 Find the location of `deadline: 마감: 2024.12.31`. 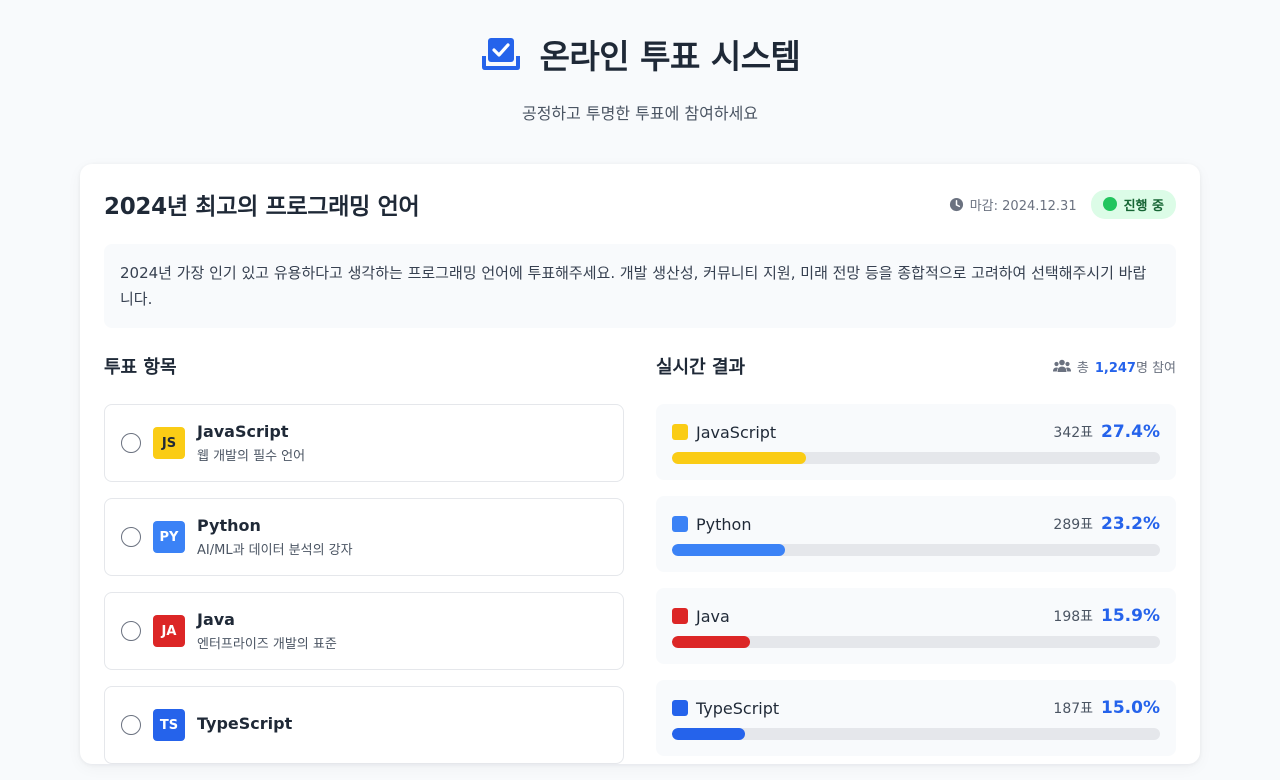

deadline: 마감: 2024.12.31 is located at coordinates (1013, 204).